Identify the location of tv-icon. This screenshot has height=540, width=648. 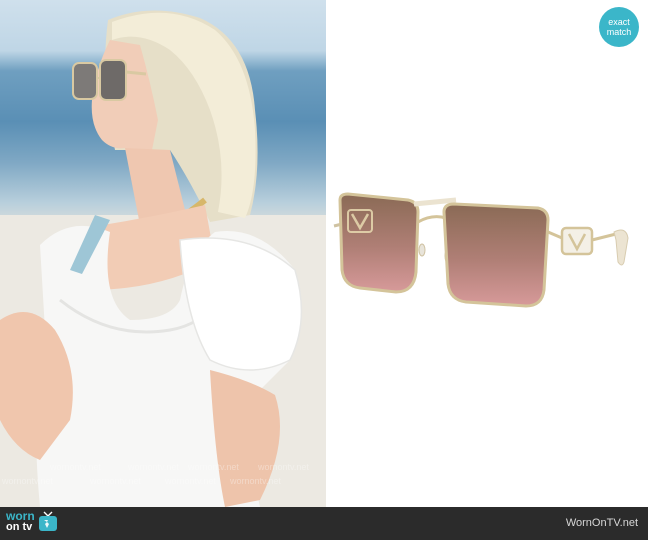
(48, 522).